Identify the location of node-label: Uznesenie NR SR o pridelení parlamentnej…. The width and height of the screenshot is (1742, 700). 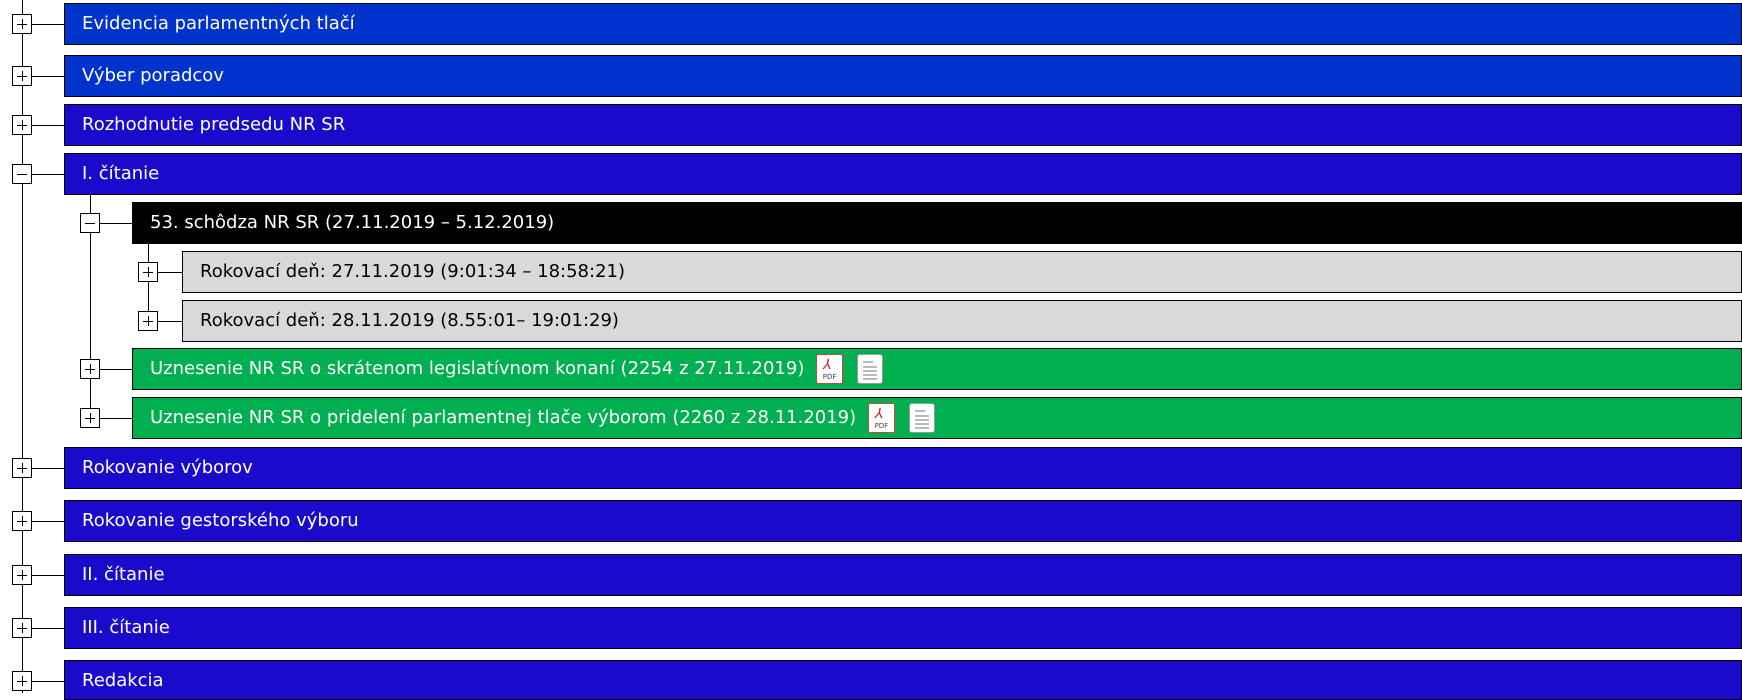
(503, 417).